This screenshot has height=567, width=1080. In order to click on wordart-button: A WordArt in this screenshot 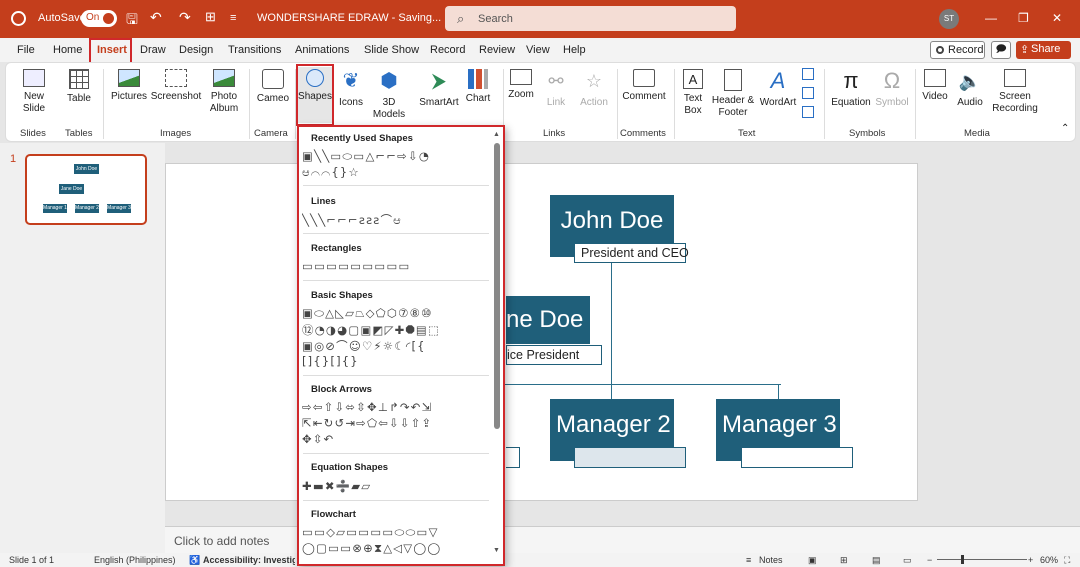, I will do `click(778, 88)`.